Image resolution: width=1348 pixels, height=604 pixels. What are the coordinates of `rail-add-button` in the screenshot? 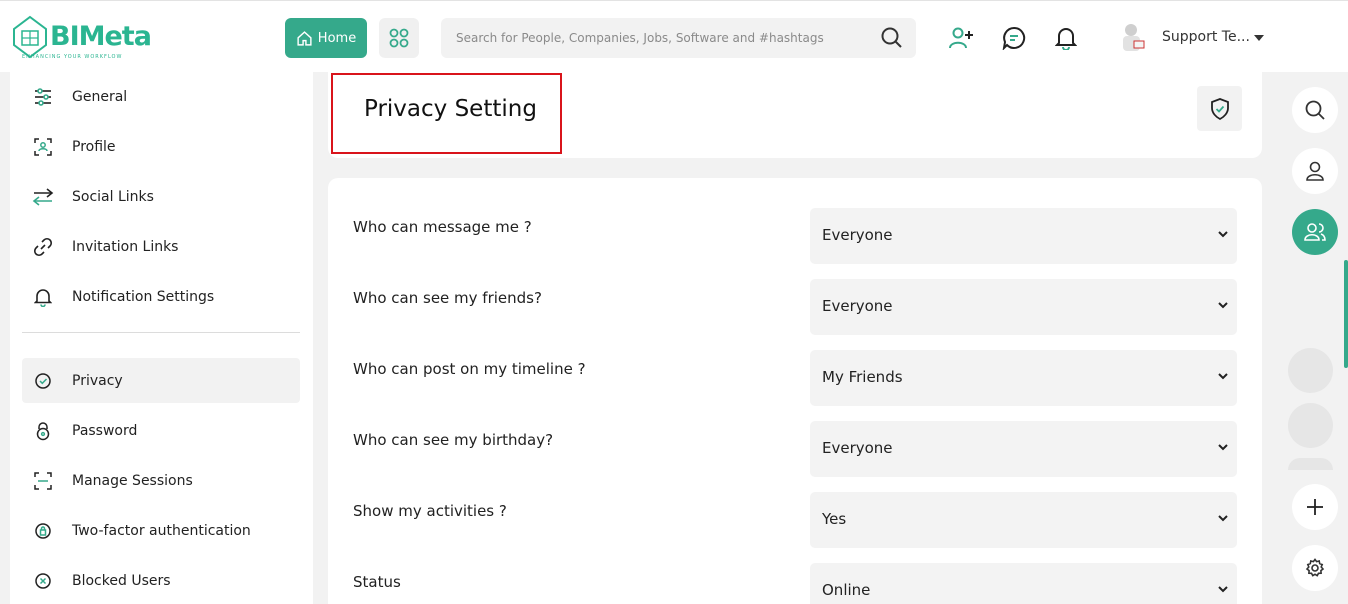 It's located at (1315, 507).